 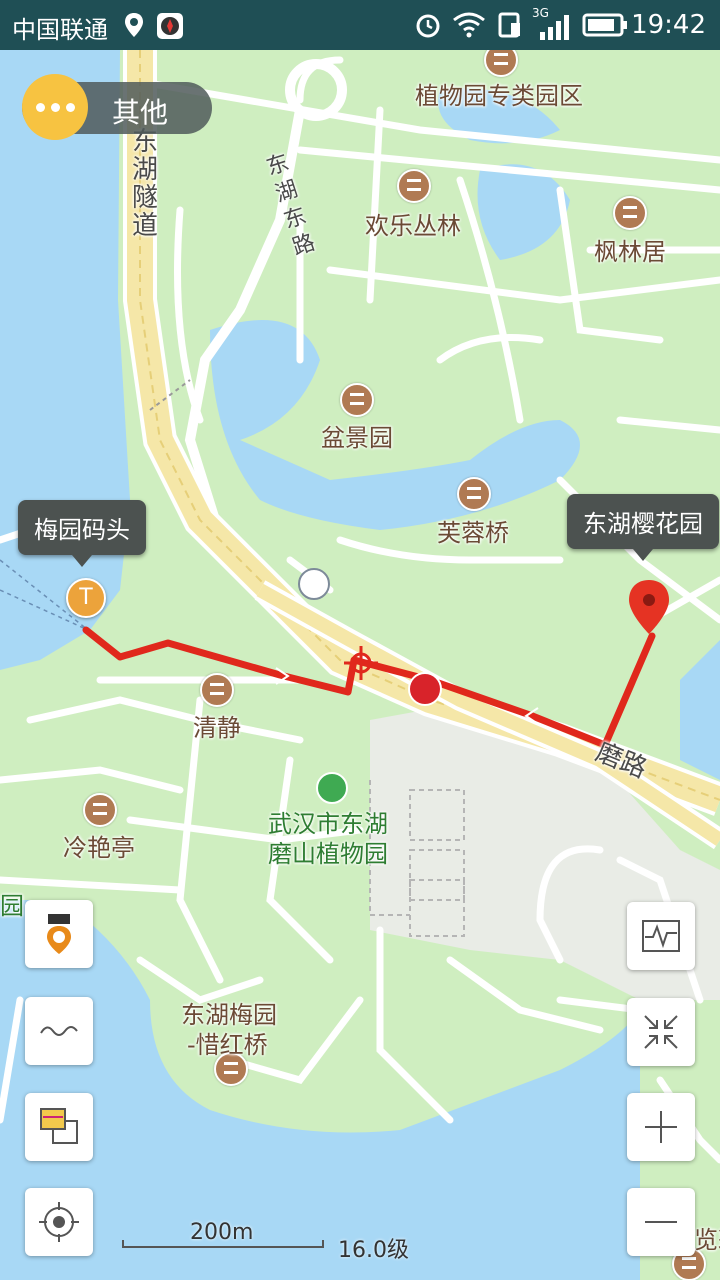 I want to click on zoom-out-icon, so click(x=661, y=1222).